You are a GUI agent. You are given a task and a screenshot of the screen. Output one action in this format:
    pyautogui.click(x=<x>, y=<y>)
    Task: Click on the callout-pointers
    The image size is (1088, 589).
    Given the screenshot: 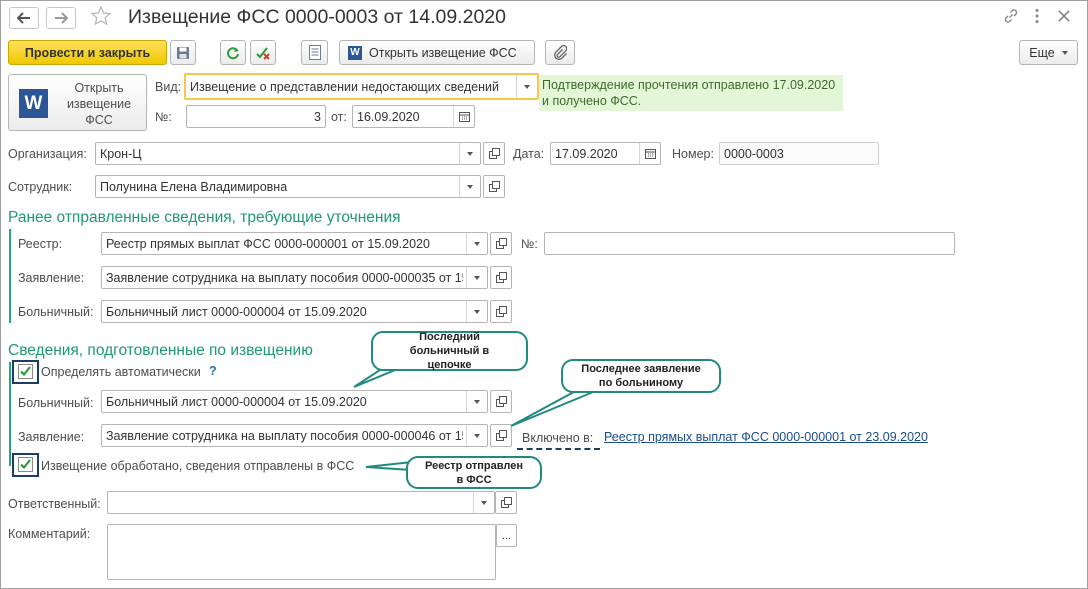 What is the action you would take?
    pyautogui.click(x=477, y=419)
    